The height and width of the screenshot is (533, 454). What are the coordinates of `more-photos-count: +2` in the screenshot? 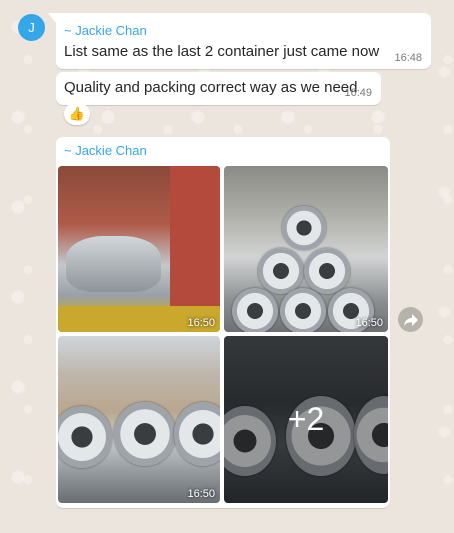 It's located at (306, 419).